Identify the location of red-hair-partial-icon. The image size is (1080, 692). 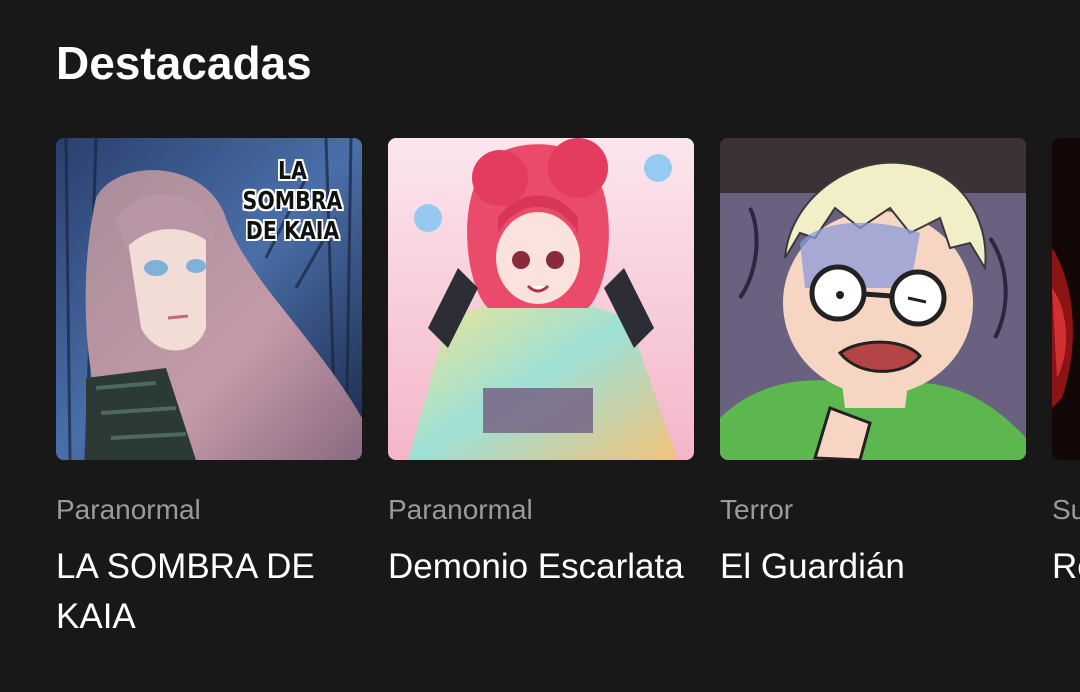
(1066, 299).